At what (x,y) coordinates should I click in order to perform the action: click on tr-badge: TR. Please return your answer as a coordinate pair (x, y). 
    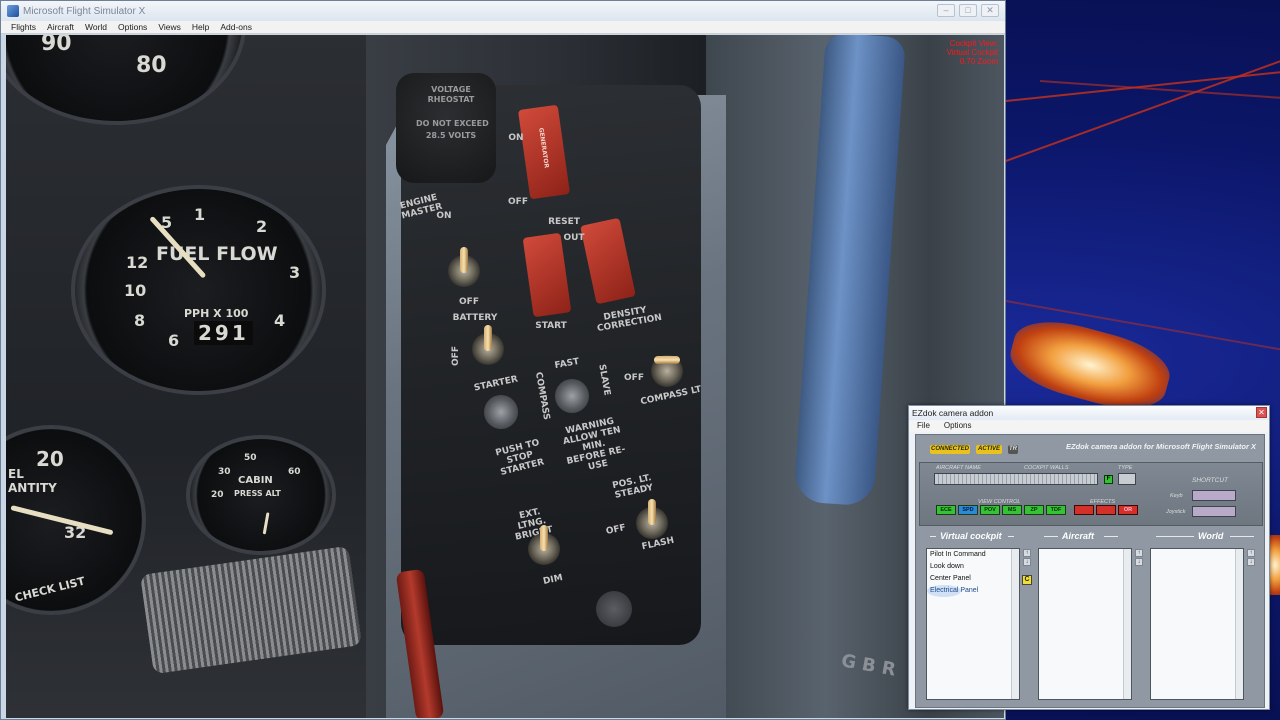
    Looking at the image, I should click on (1013, 449).